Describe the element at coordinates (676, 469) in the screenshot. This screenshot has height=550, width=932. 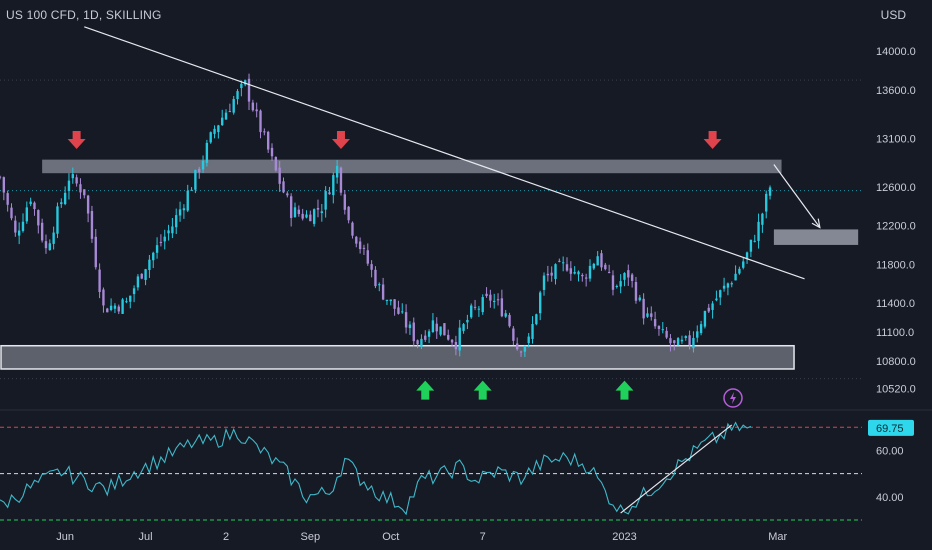
I see `rsi-trendline` at that location.